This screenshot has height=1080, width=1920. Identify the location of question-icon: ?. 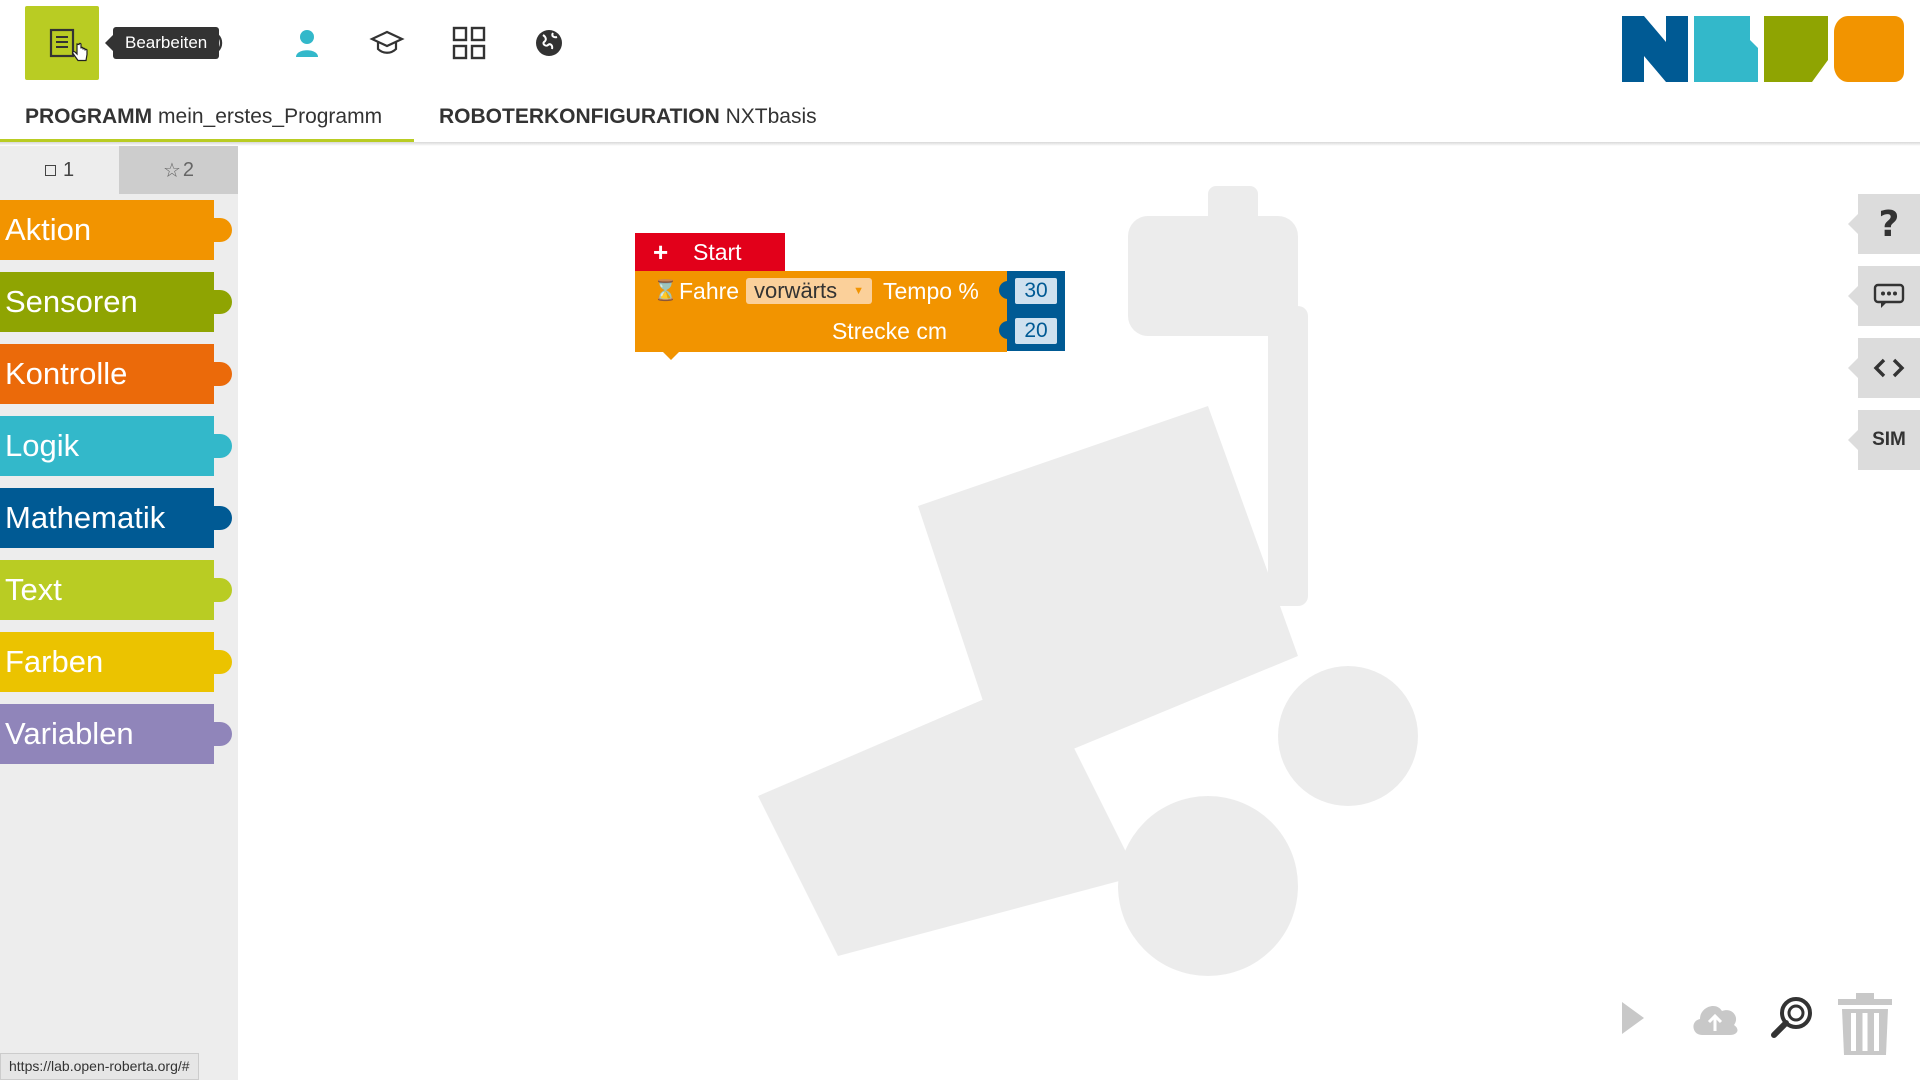
(1889, 224).